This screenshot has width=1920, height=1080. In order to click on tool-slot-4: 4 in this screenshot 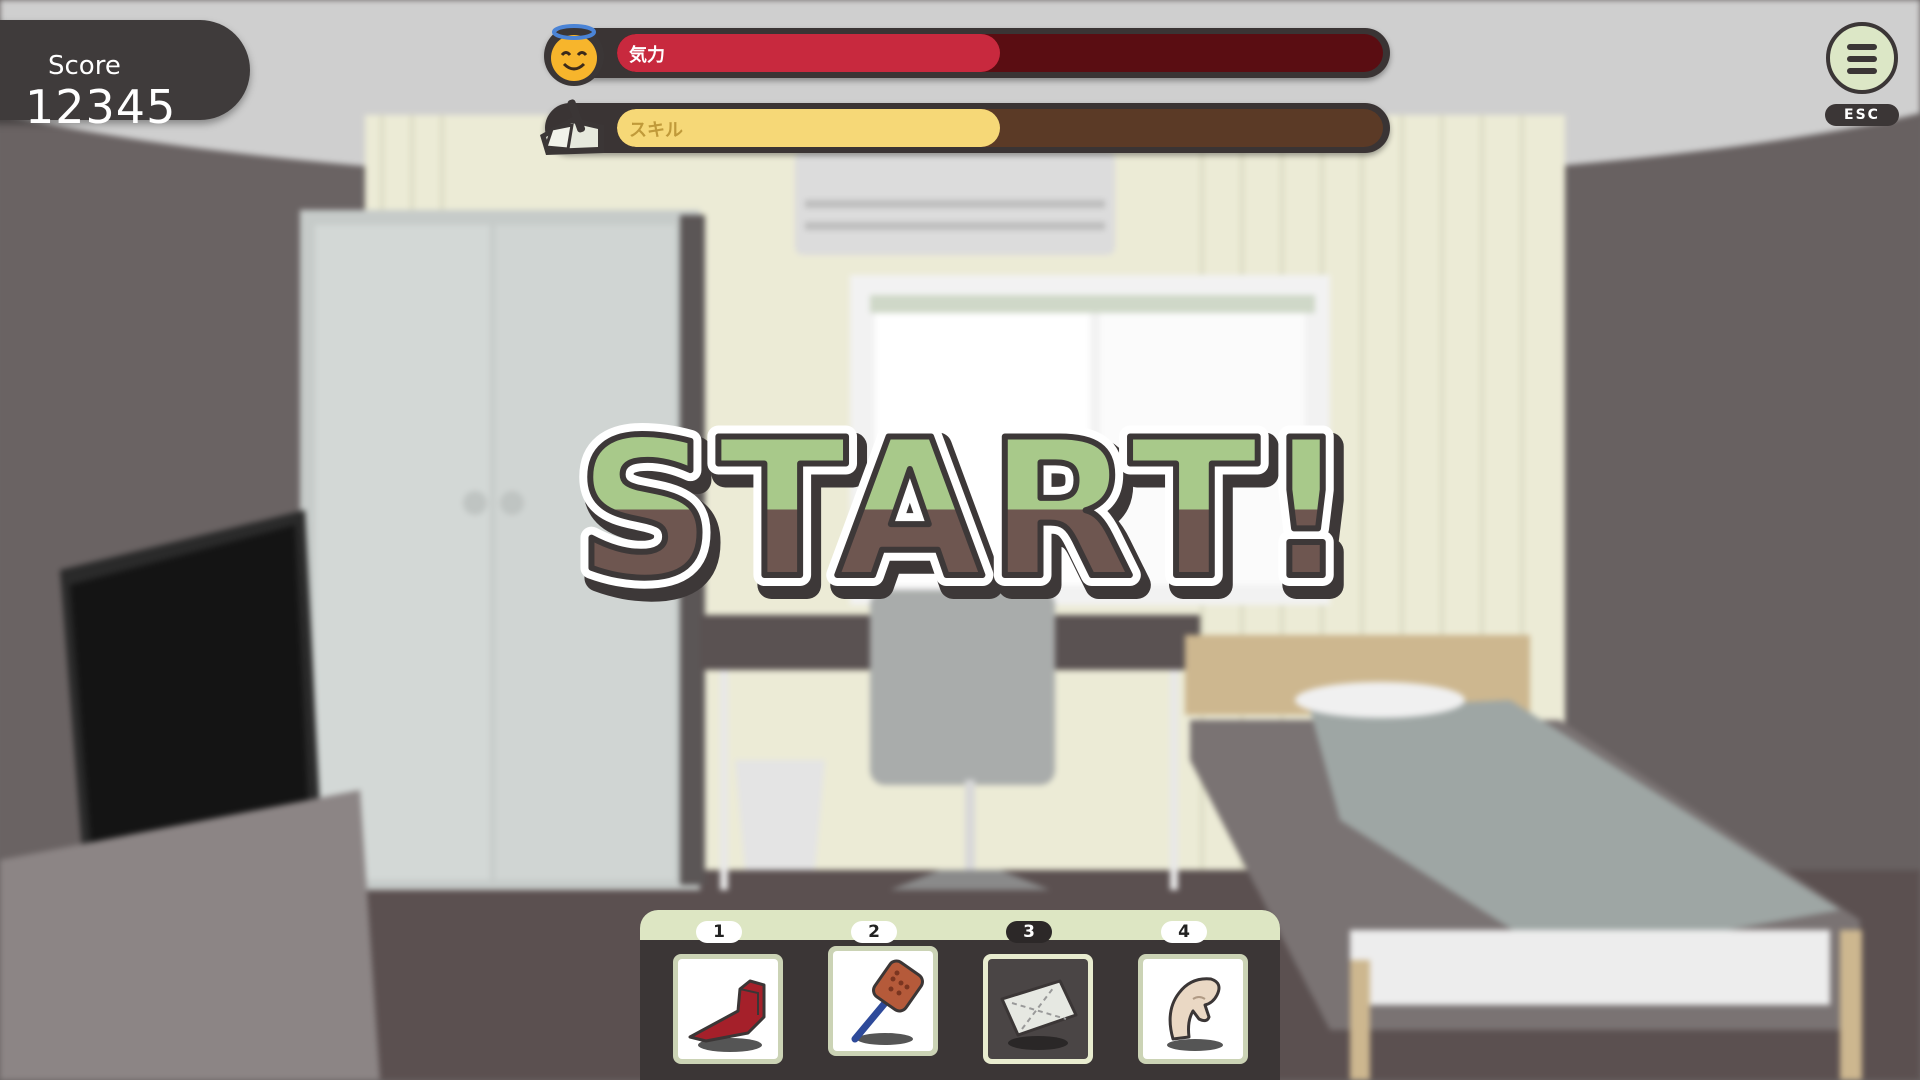, I will do `click(1193, 995)`.